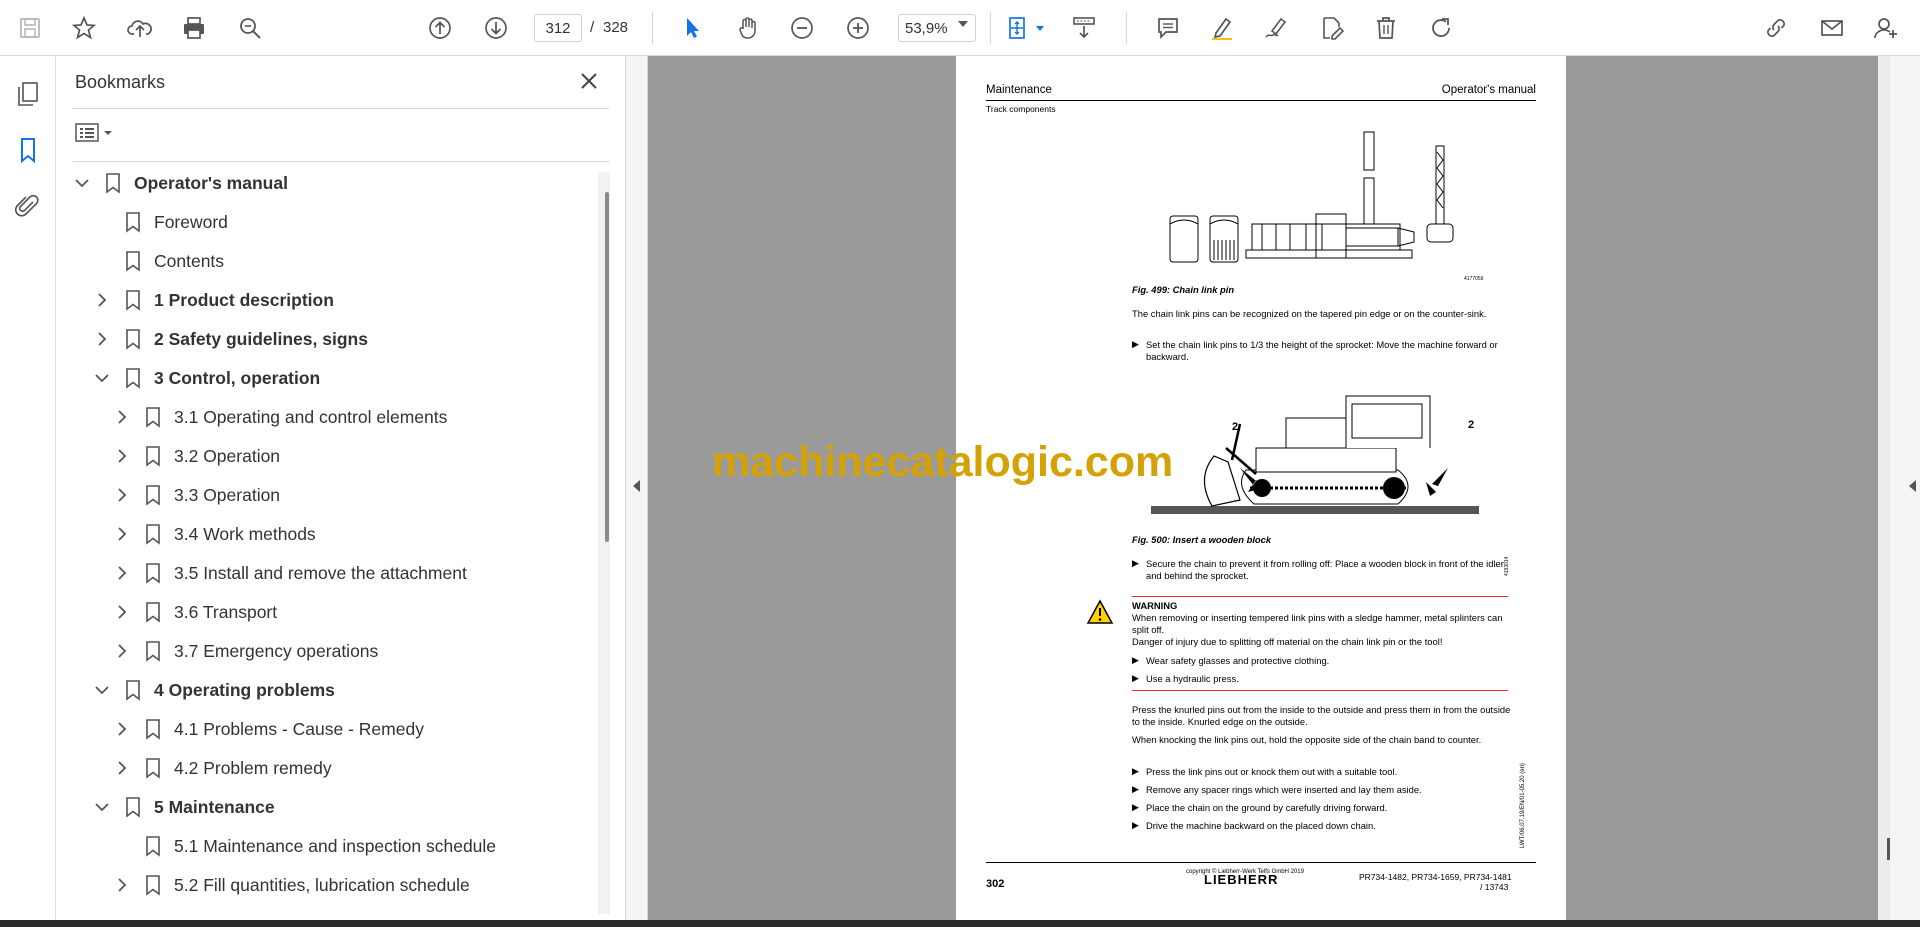 The width and height of the screenshot is (1920, 927). Describe the element at coordinates (158, 261) in the screenshot. I see `bookmark-item: Contents` at that location.